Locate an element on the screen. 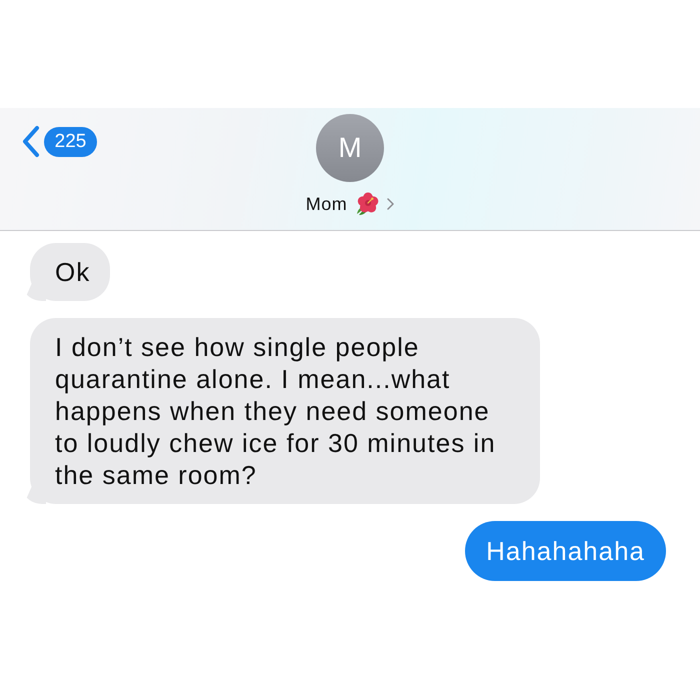 Image resolution: width=700 pixels, height=700 pixels. contact-avatar: M is located at coordinates (350, 148).